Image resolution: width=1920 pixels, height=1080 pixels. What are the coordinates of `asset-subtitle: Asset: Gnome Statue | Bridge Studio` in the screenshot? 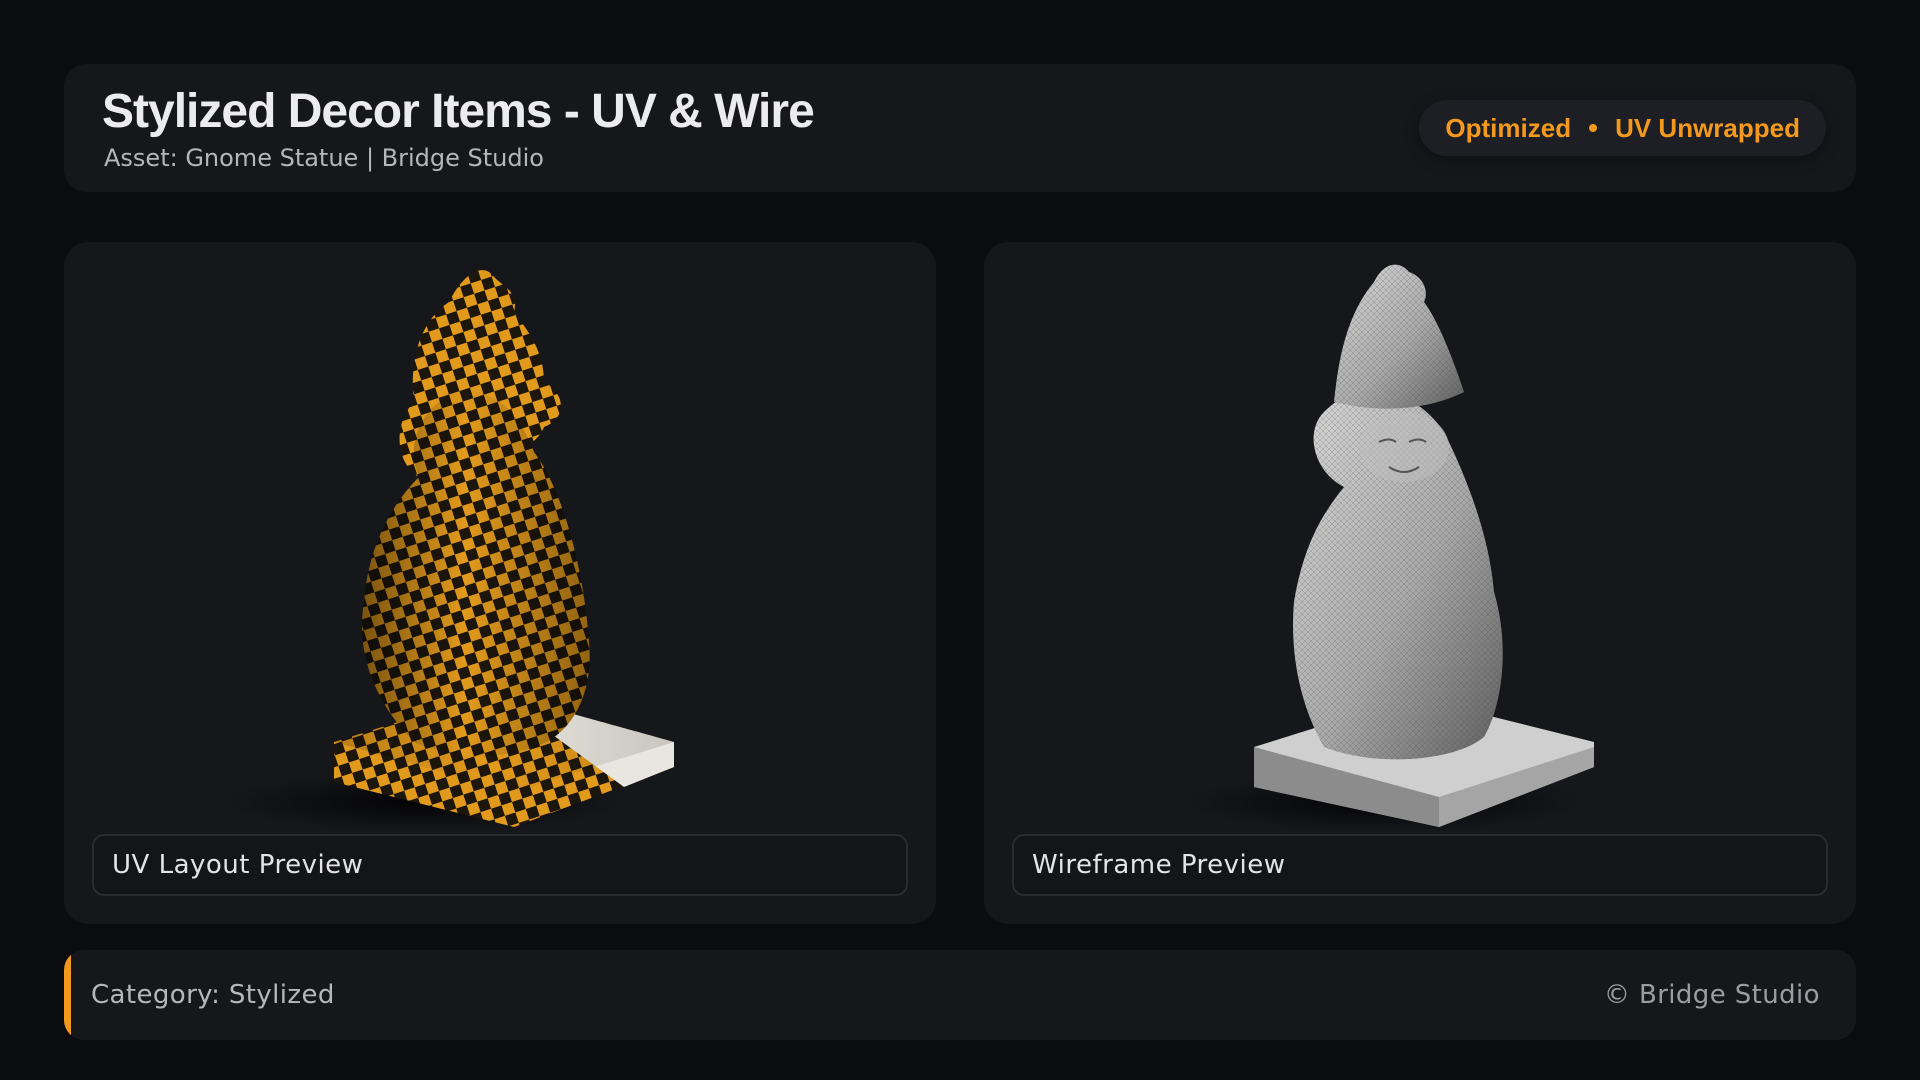 It's located at (324, 158).